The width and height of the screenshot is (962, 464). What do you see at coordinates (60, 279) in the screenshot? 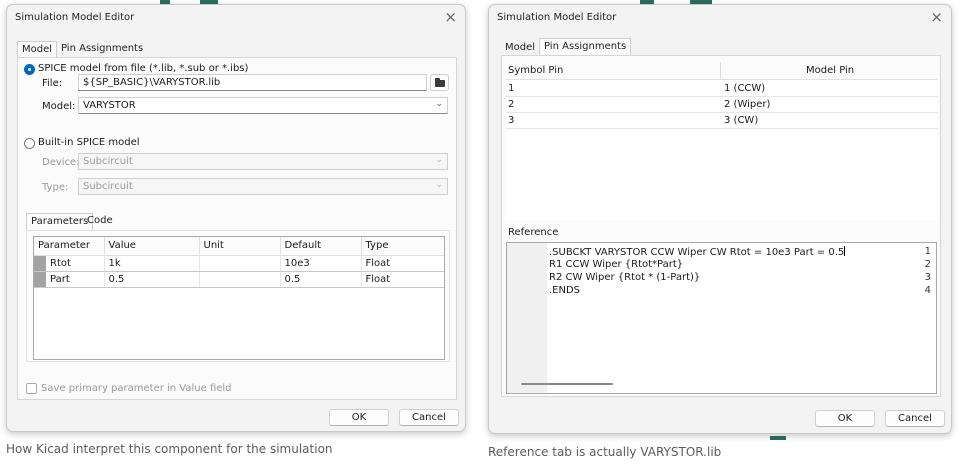
I see `parameter-name: Part` at bounding box center [60, 279].